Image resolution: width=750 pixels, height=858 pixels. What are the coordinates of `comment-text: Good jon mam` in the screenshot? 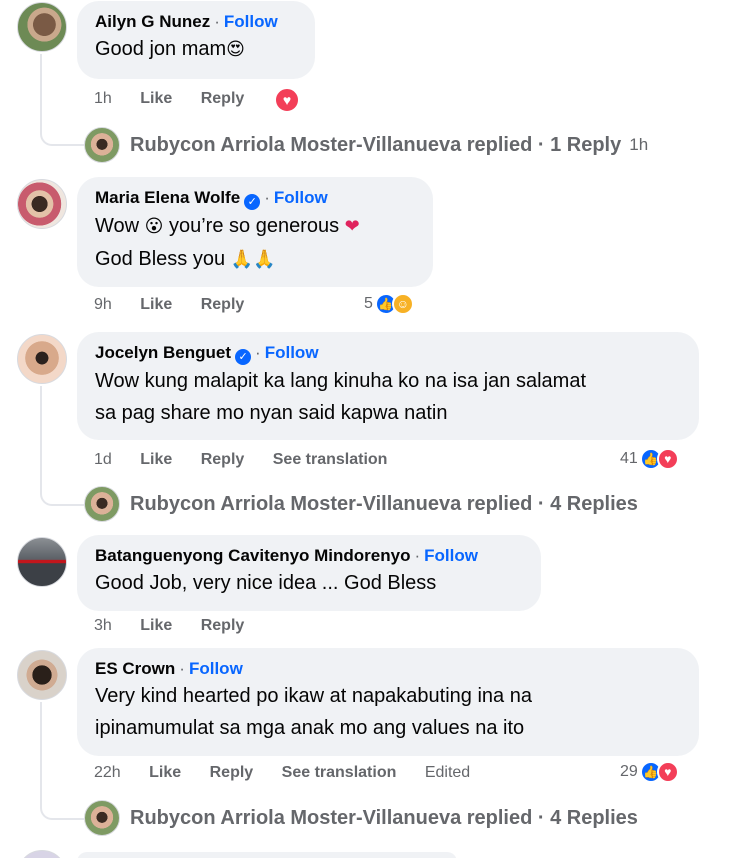 It's located at (161, 49).